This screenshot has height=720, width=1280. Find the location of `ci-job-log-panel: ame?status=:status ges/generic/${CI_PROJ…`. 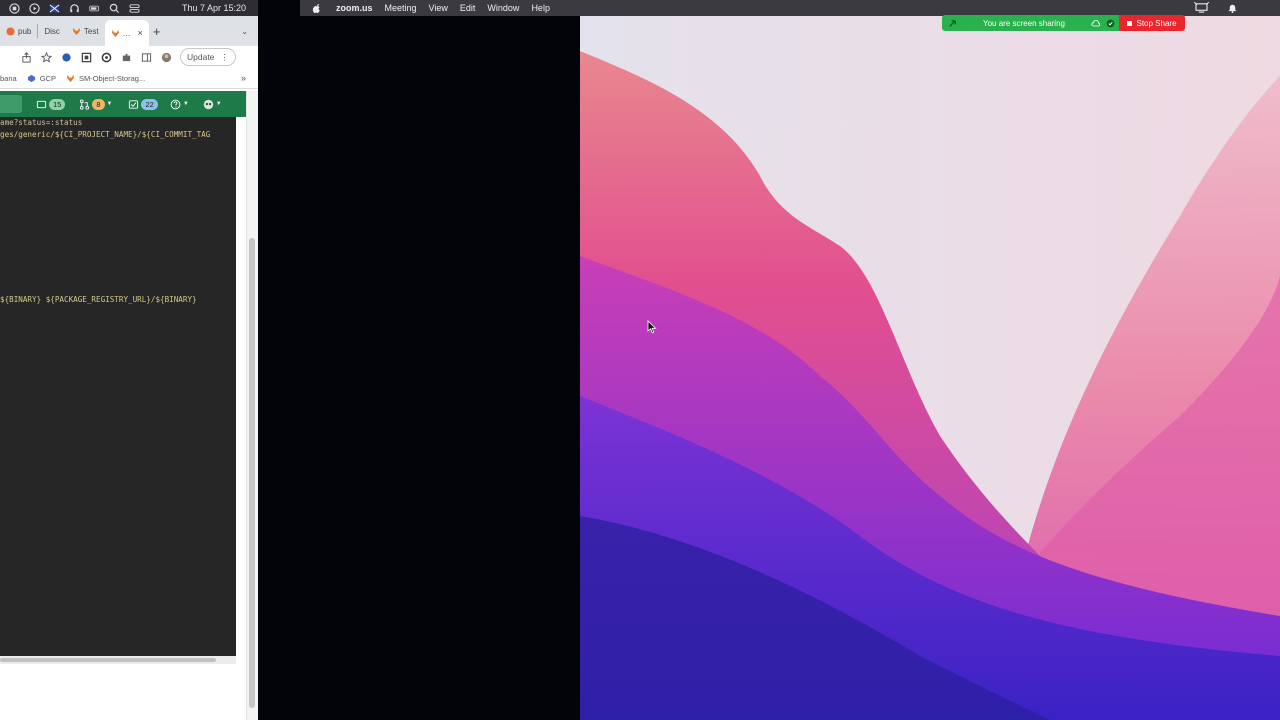

ci-job-log-panel: ame?status=:status ges/generic/${CI_PROJ… is located at coordinates (118, 386).